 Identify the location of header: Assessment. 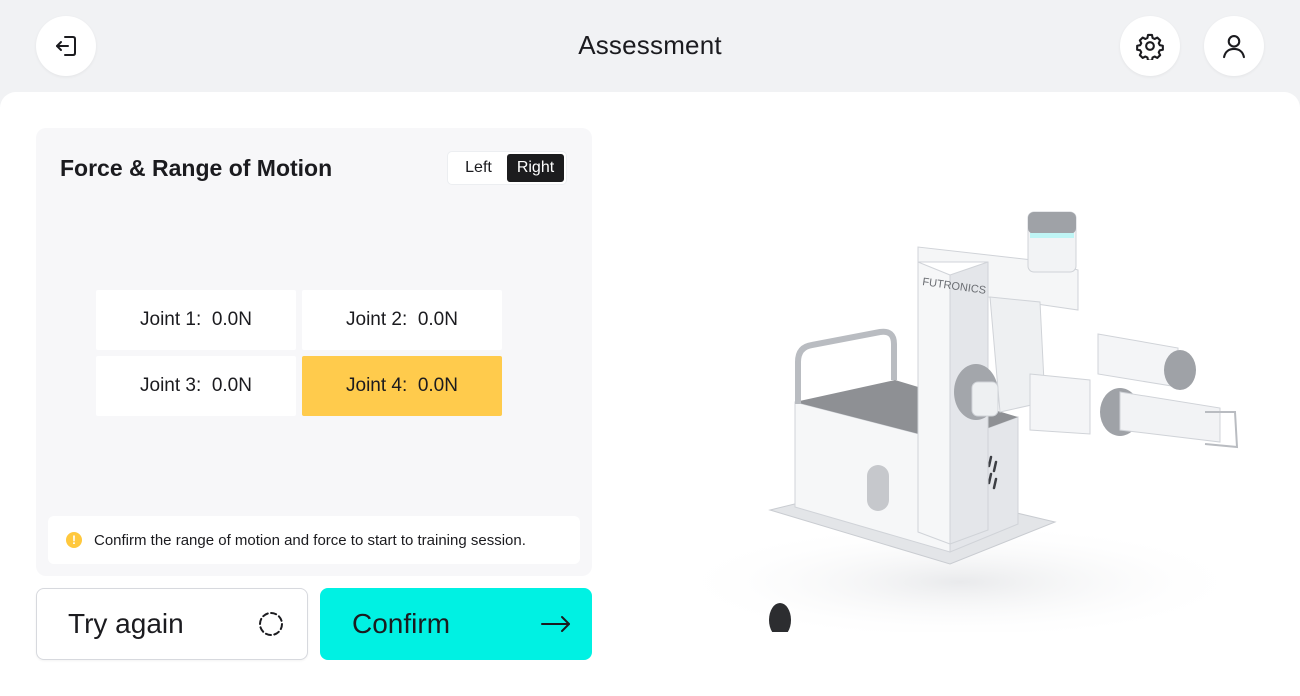
(650, 46).